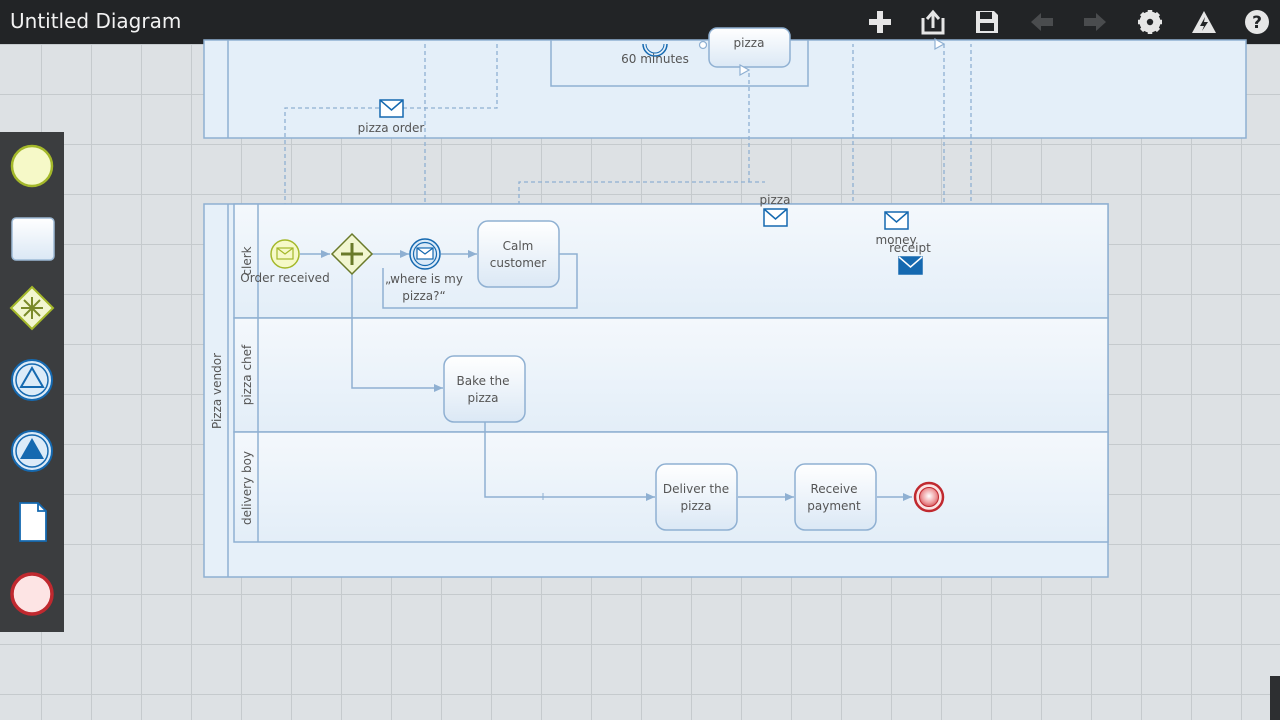 This screenshot has width=1280, height=720. I want to click on message-label-pizza: pizza, so click(775, 200).